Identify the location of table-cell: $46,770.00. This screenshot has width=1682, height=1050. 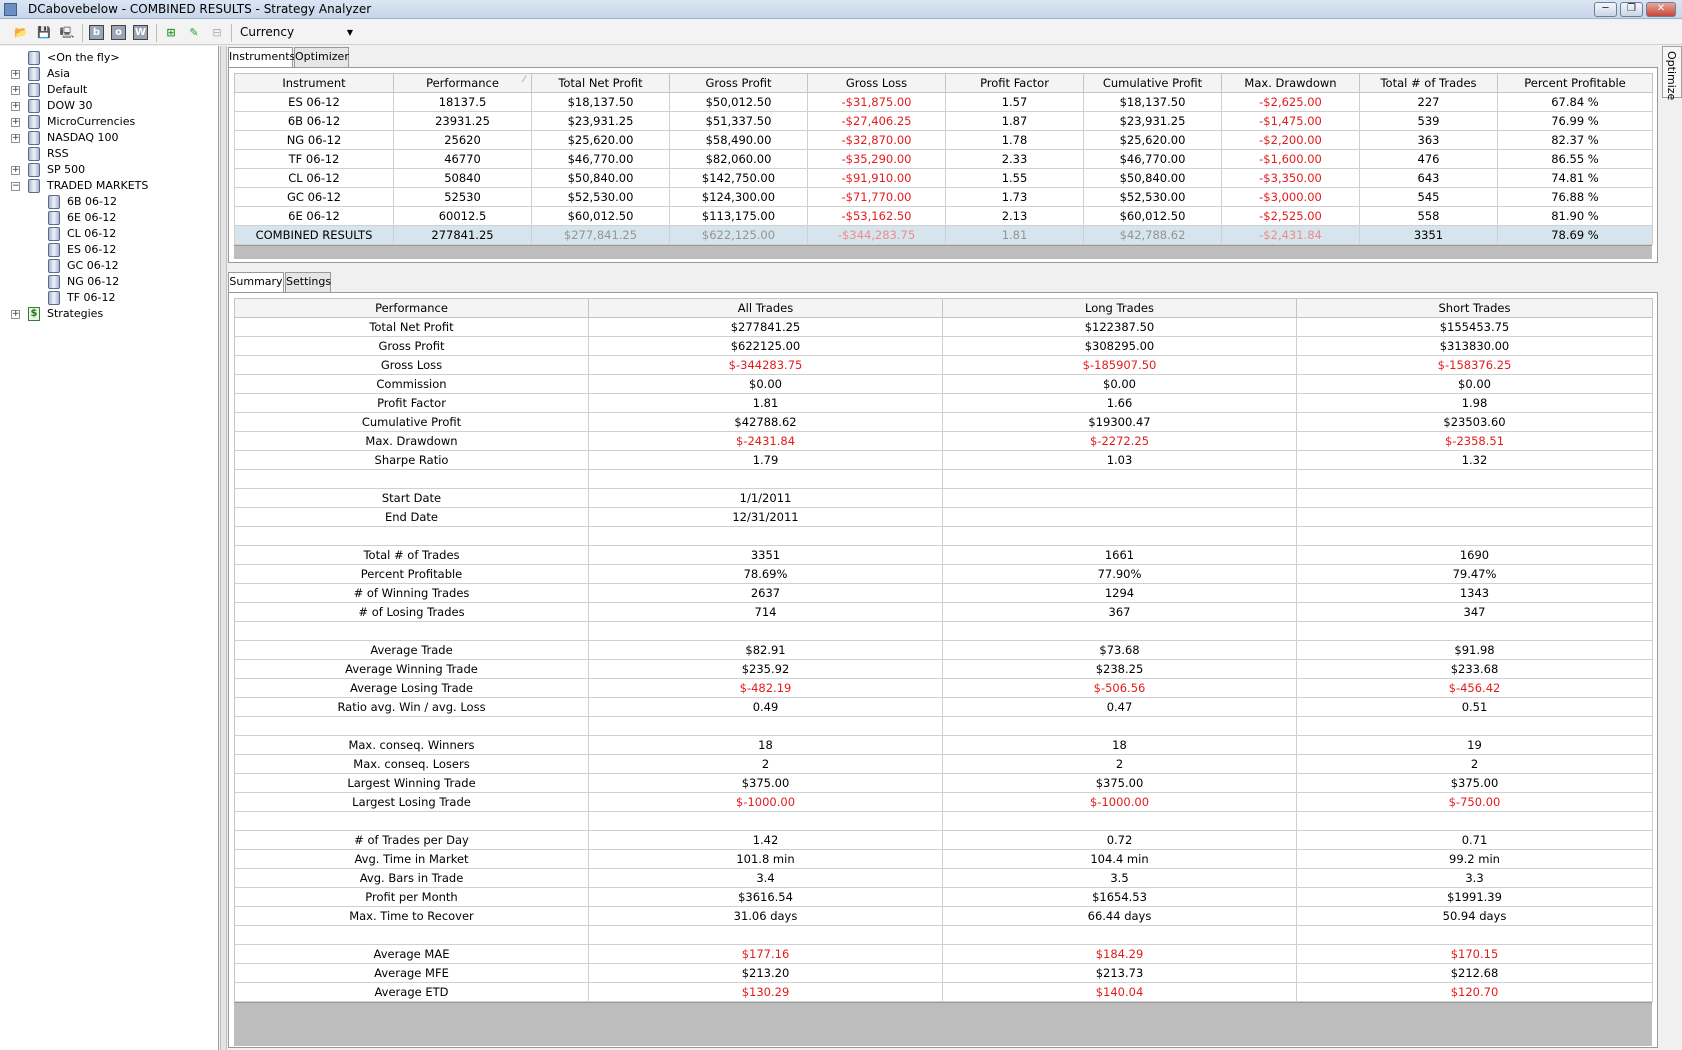
(600, 159).